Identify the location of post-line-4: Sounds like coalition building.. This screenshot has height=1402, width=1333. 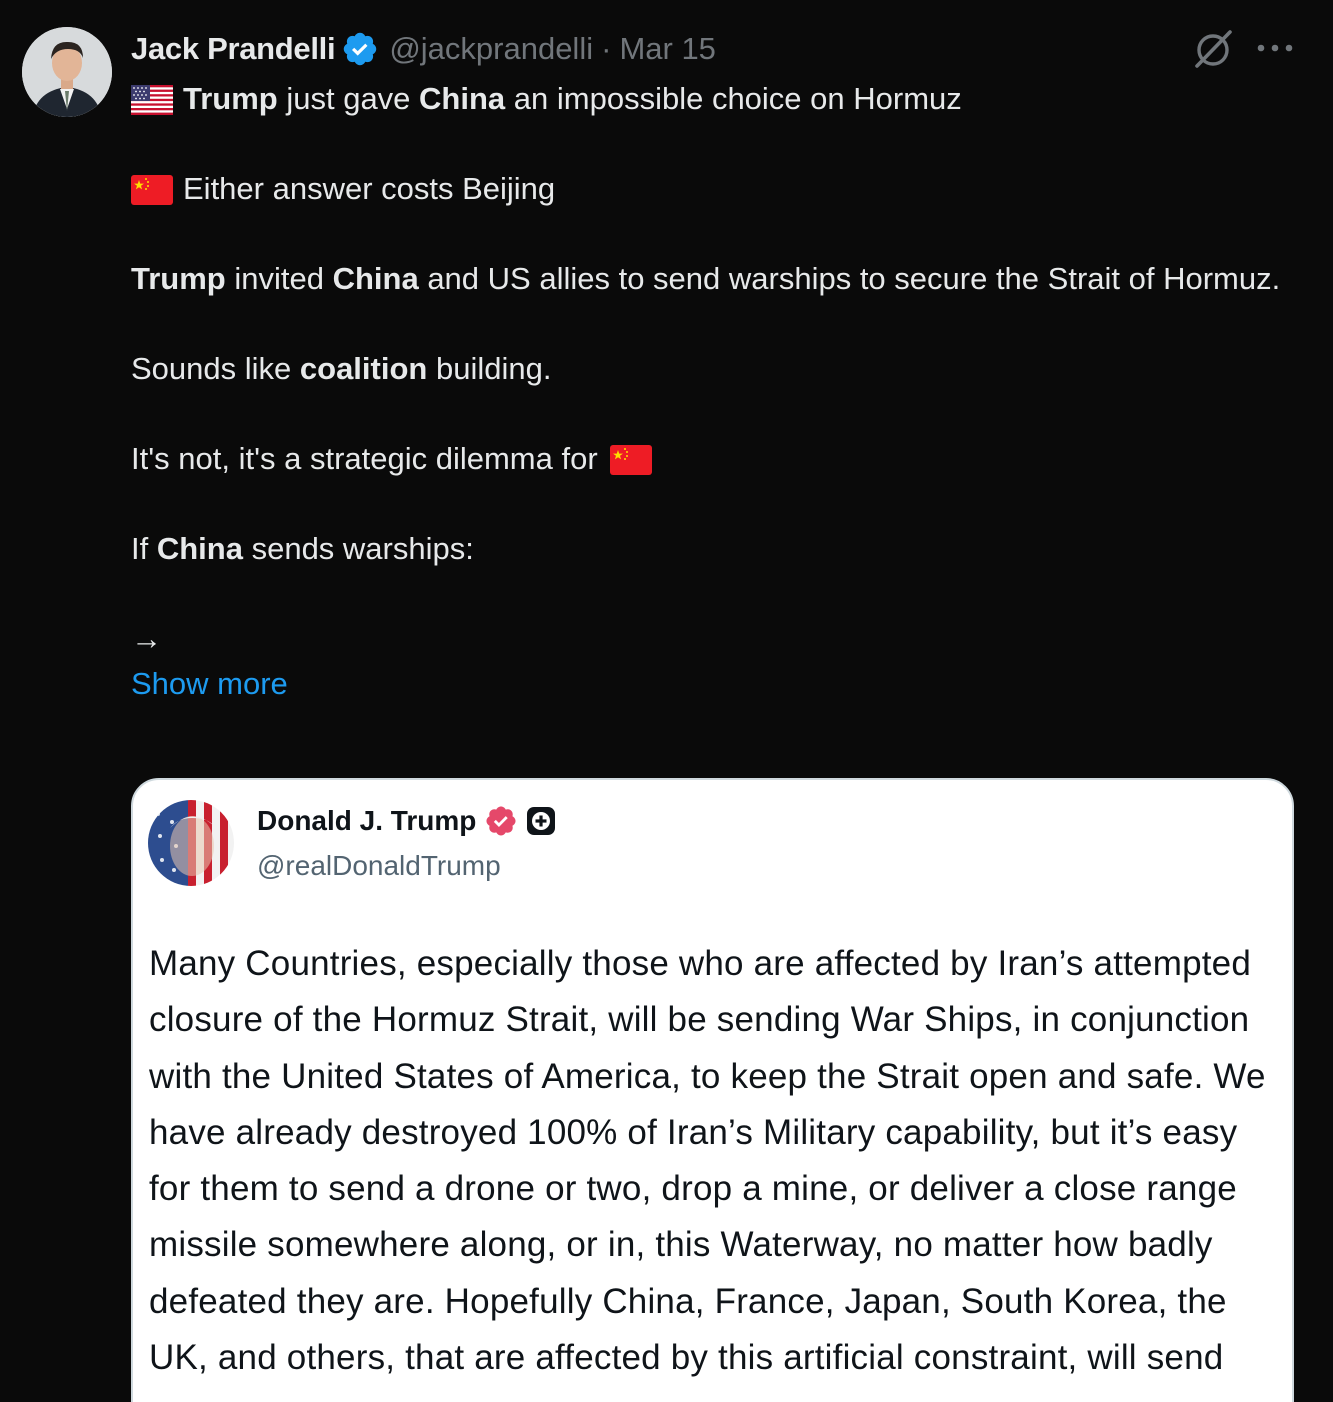
(716, 368).